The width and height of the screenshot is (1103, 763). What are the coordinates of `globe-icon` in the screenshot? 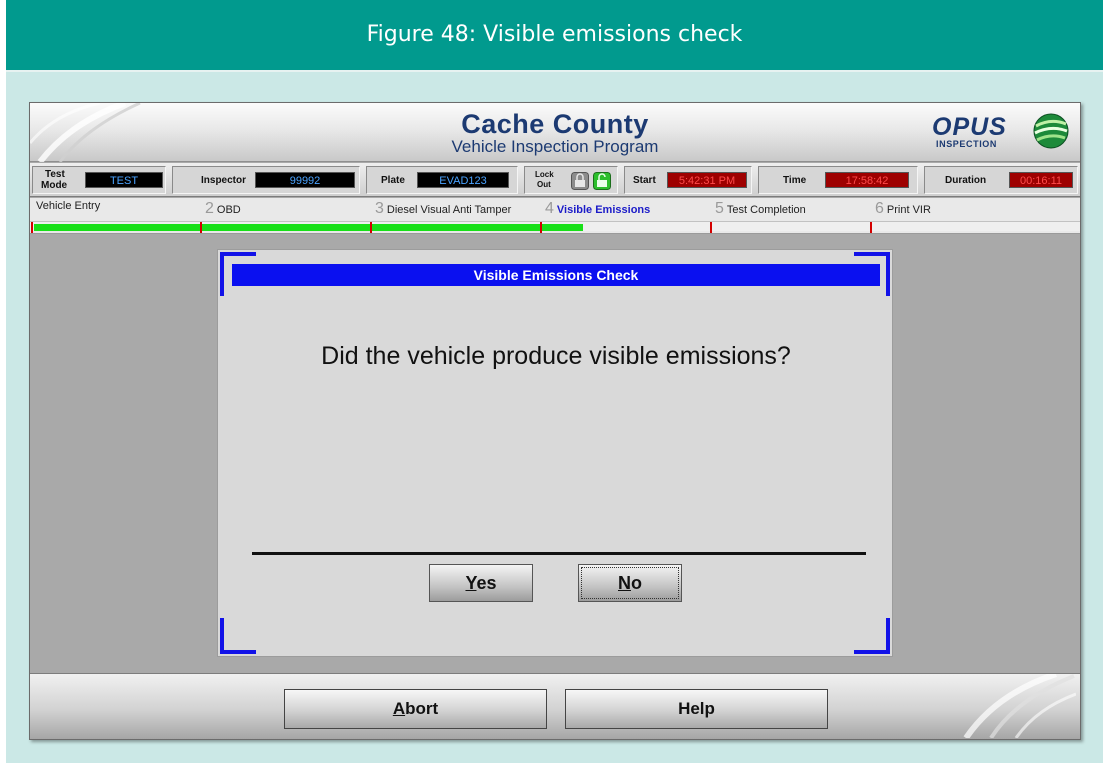 It's located at (1051, 131).